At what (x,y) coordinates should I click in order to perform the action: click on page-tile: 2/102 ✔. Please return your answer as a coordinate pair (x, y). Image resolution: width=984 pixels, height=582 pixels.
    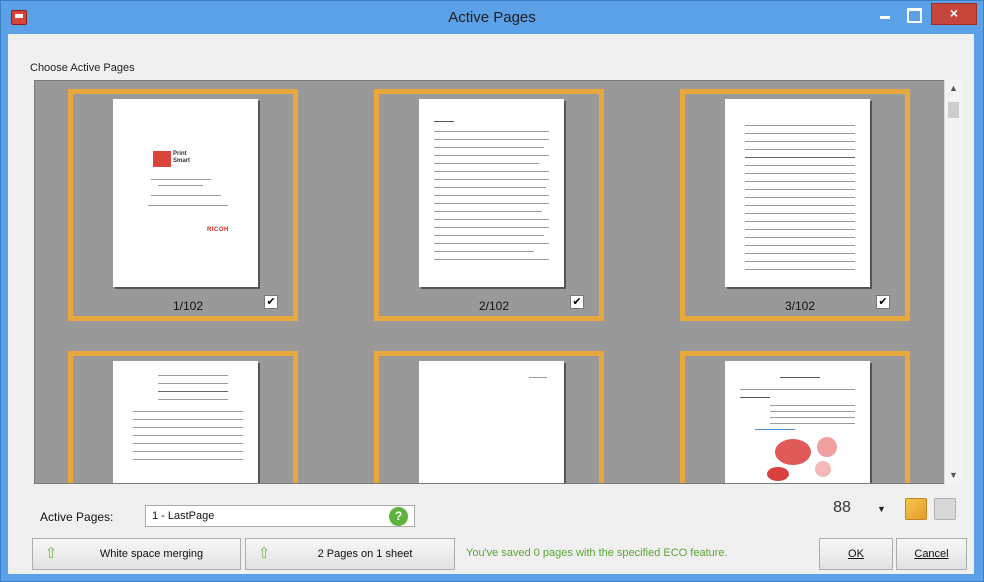
    Looking at the image, I should click on (489, 205).